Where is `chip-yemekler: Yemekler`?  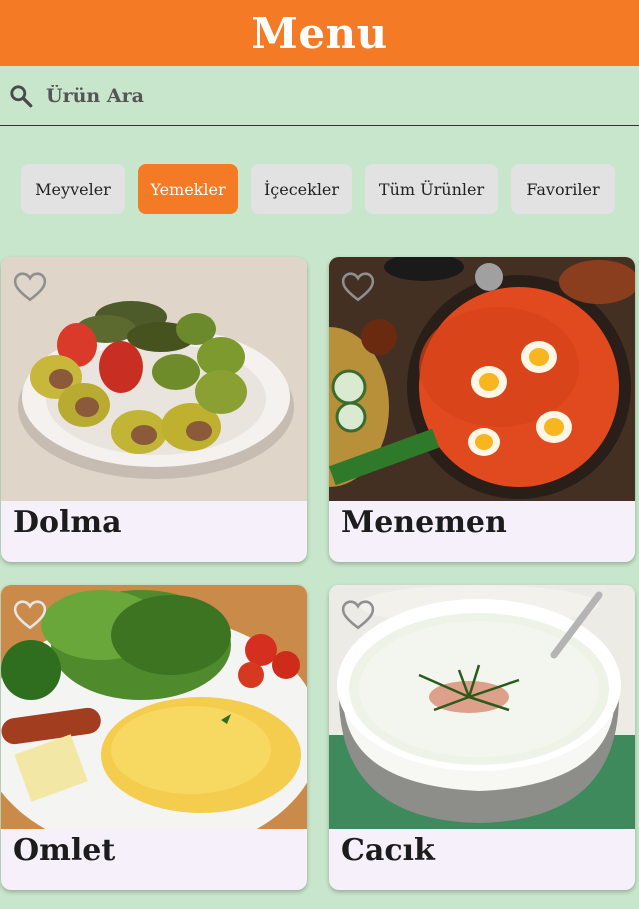 chip-yemekler: Yemekler is located at coordinates (188, 189).